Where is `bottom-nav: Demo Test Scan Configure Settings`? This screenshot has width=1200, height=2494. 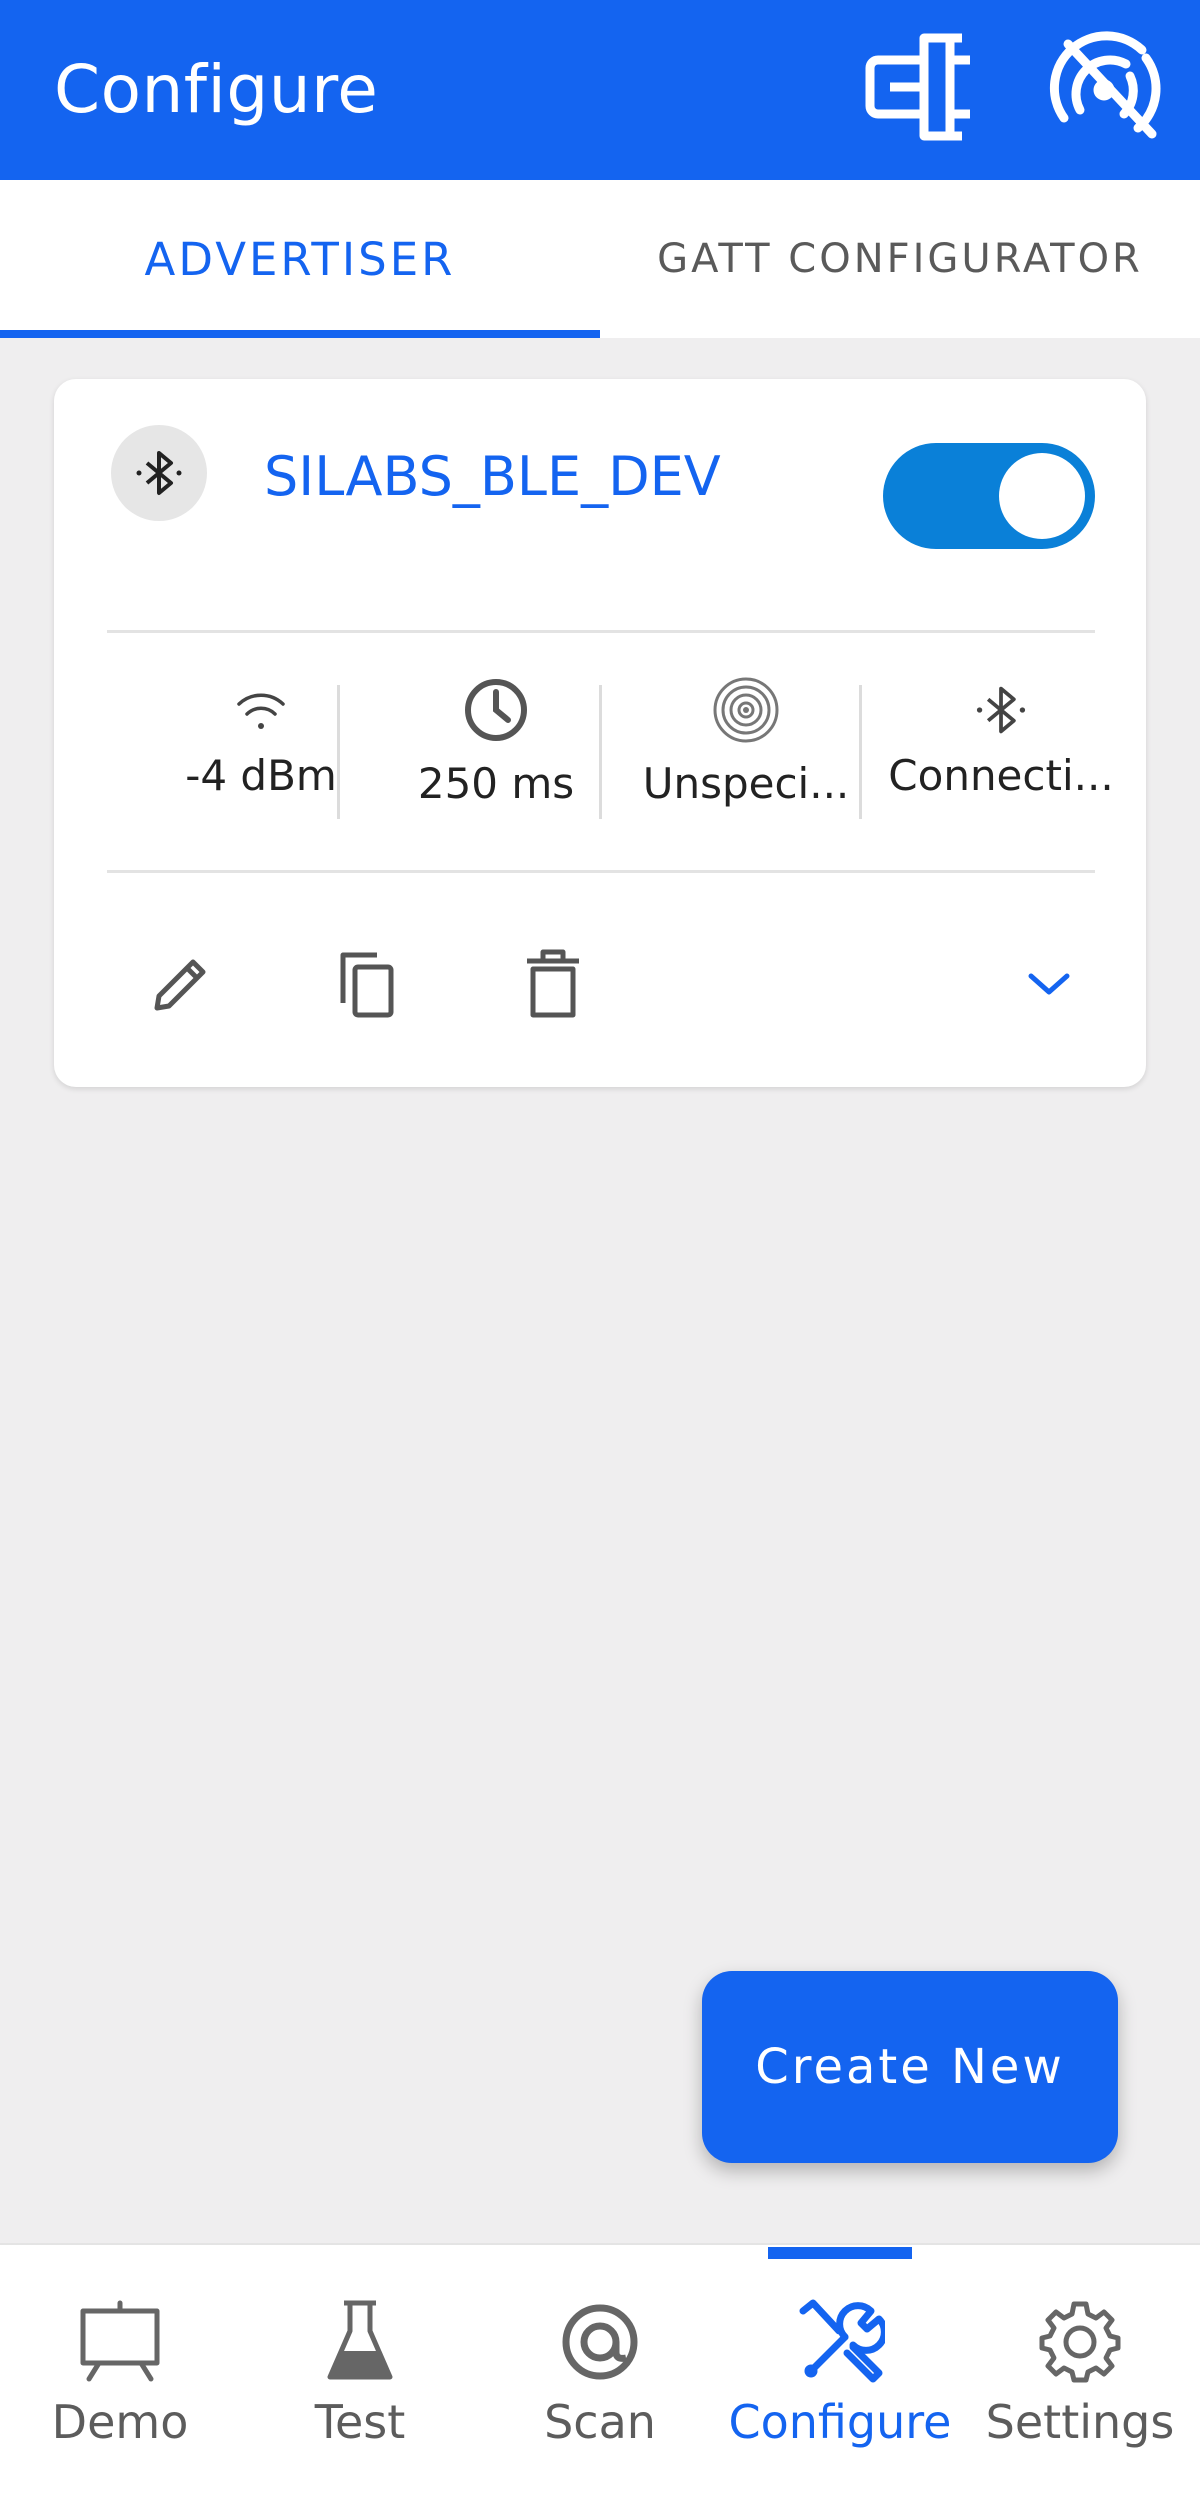 bottom-nav: Demo Test Scan Configure Settings is located at coordinates (600, 2368).